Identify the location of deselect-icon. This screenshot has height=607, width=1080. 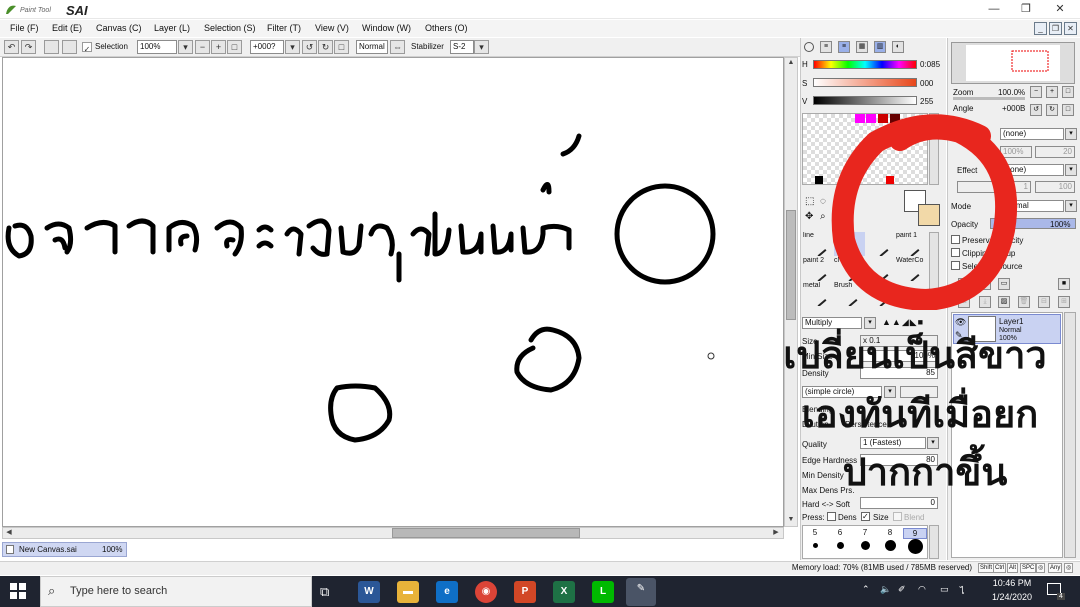
(51, 47).